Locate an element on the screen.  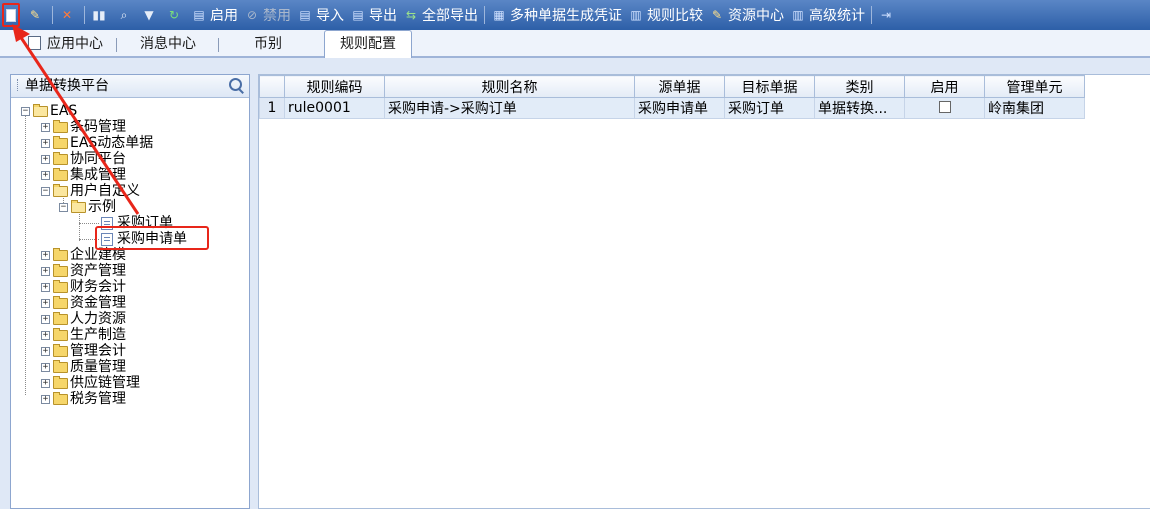
tab-currency: 币别 is located at coordinates (268, 45).